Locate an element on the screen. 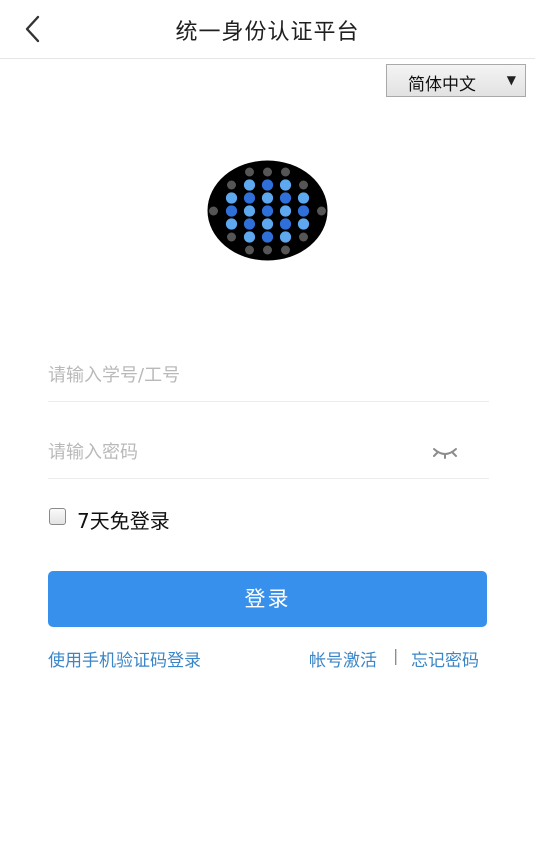 The image size is (535, 866). password-input is located at coordinates (238, 452).